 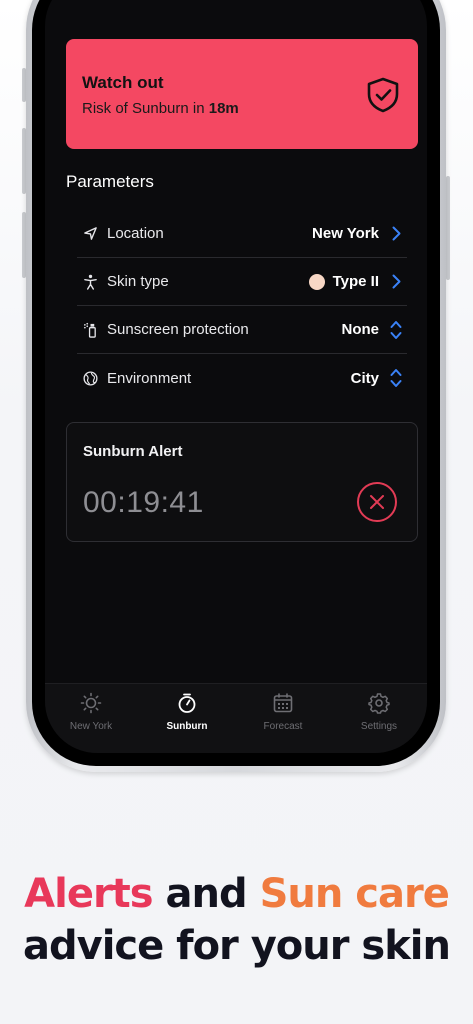 What do you see at coordinates (383, 95) in the screenshot?
I see `shield-check-icon` at bounding box center [383, 95].